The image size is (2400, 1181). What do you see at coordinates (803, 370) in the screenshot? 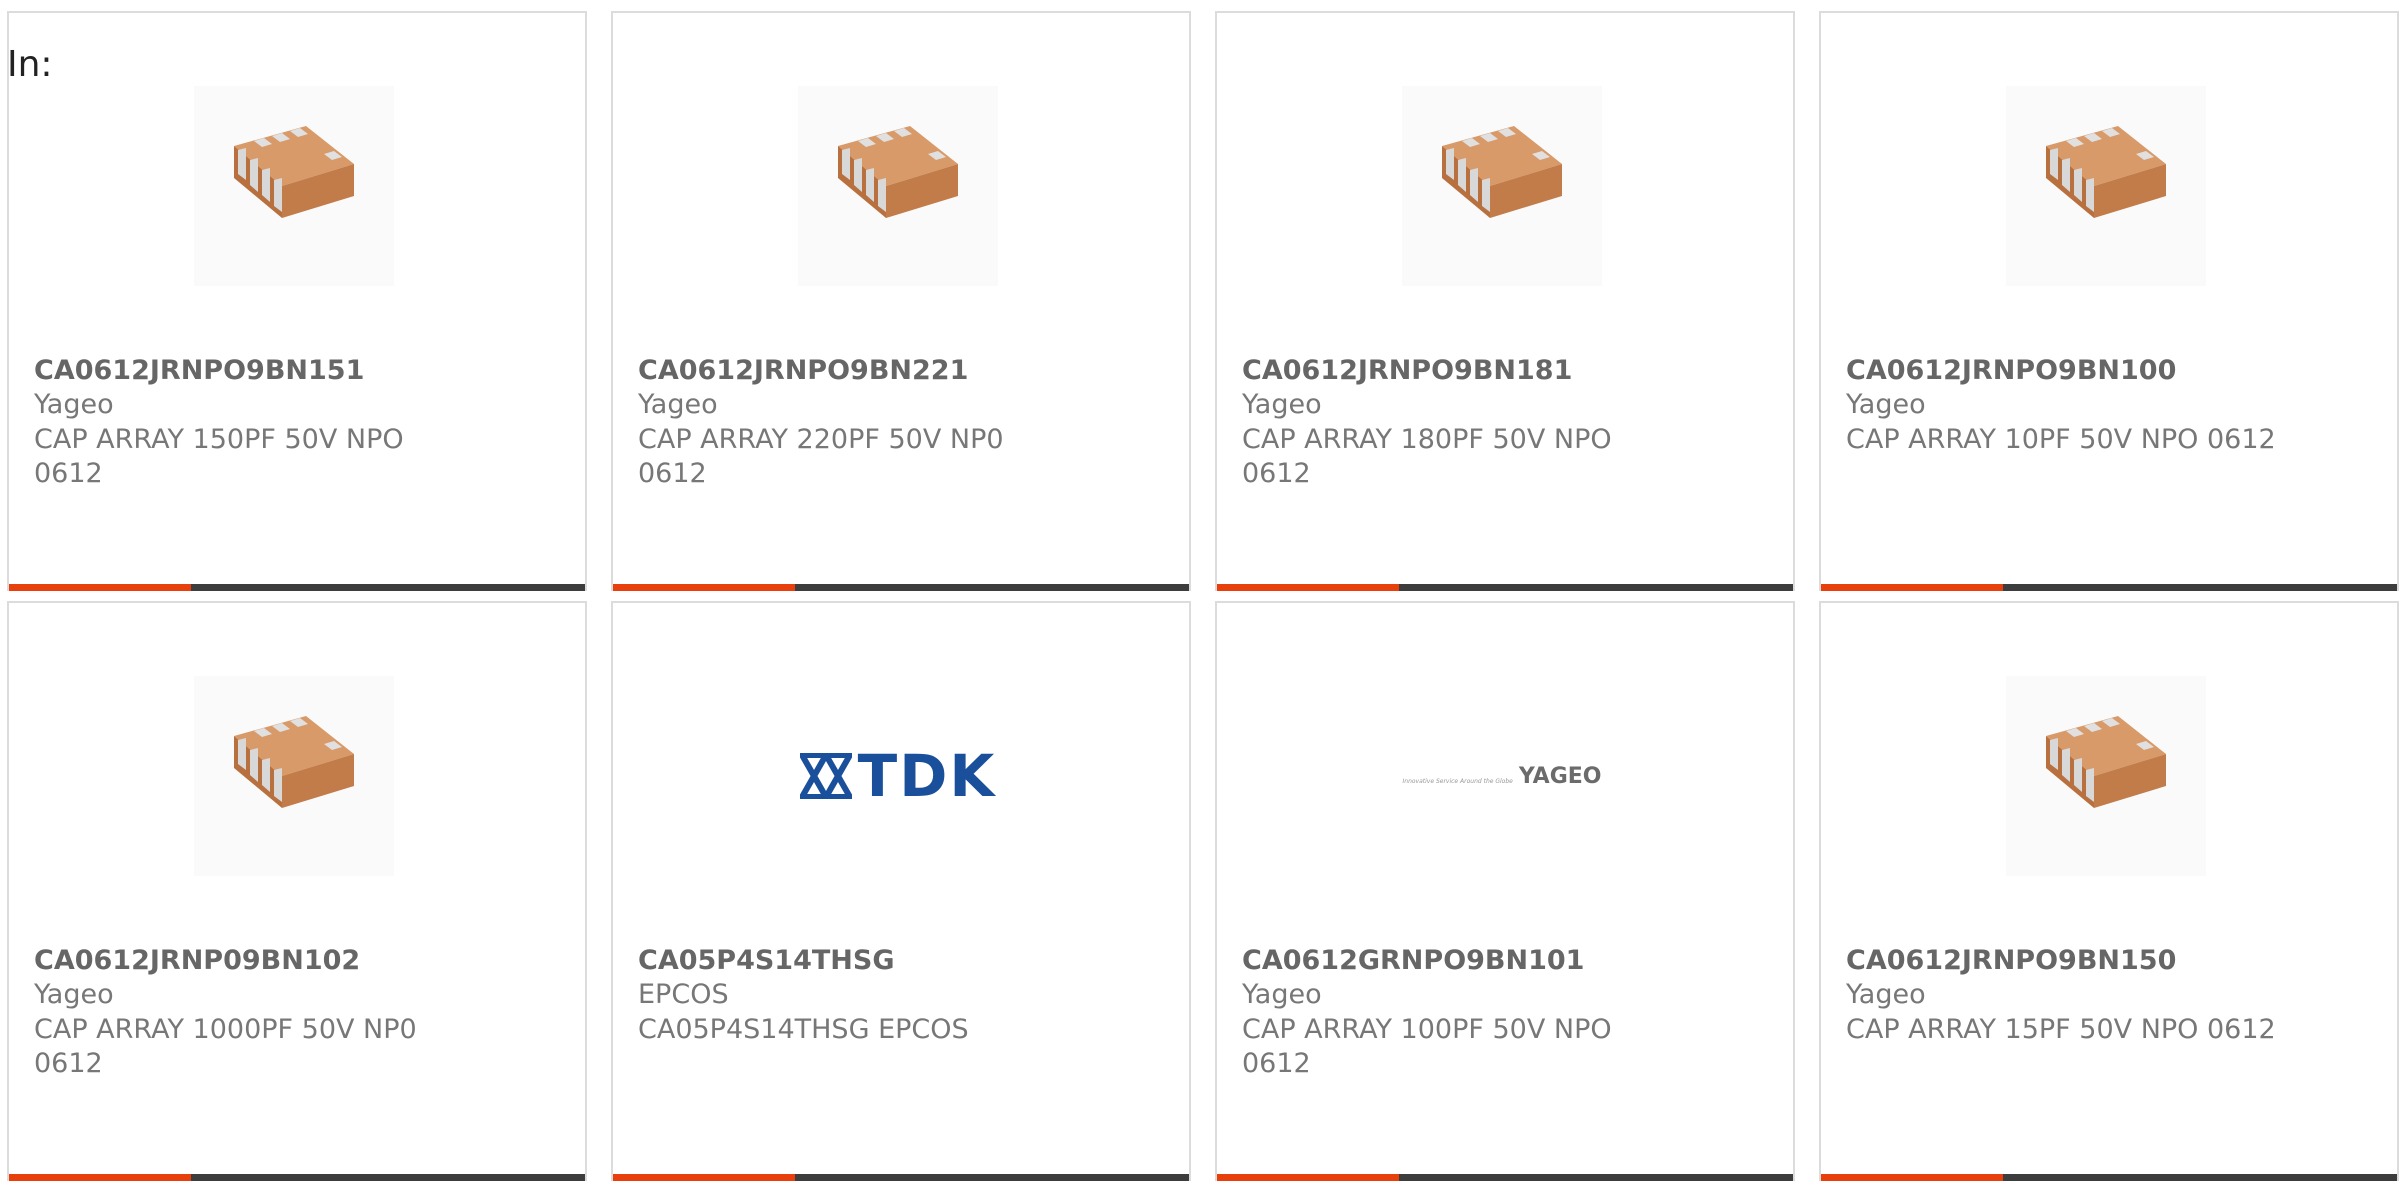
I see `part-number: CA0612JRNPO9BN221` at bounding box center [803, 370].